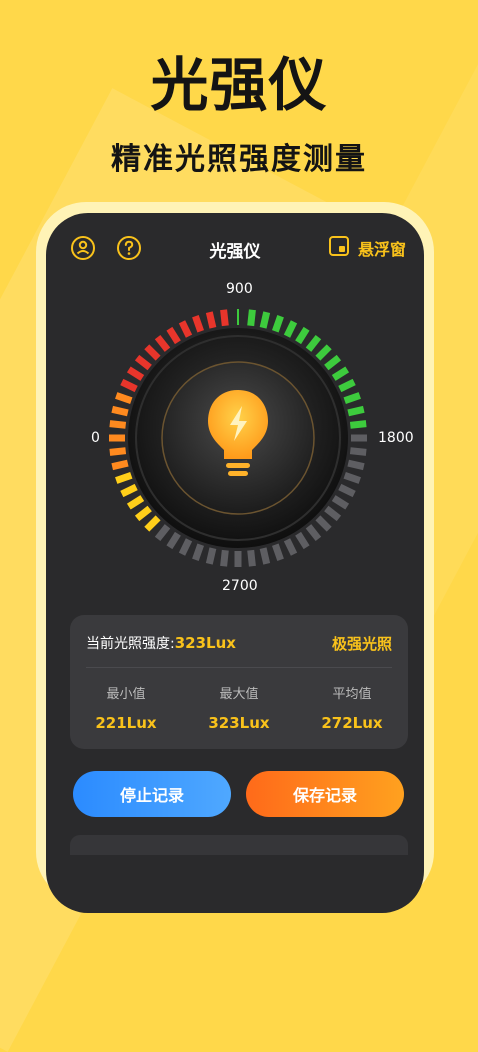  I want to click on gauge-dial, so click(238, 438).